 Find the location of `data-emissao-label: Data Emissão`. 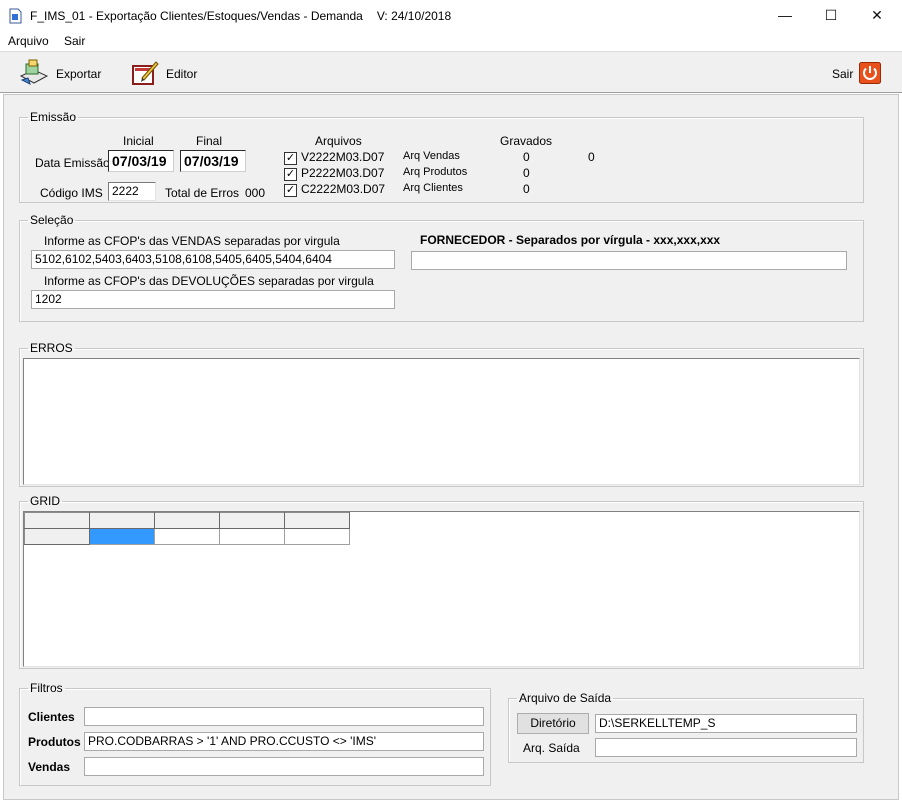

data-emissao-label: Data Emissão is located at coordinates (72, 163).